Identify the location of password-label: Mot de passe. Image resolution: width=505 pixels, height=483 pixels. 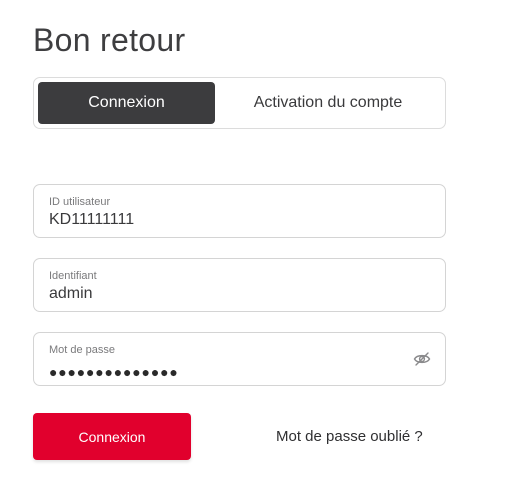
(82, 350).